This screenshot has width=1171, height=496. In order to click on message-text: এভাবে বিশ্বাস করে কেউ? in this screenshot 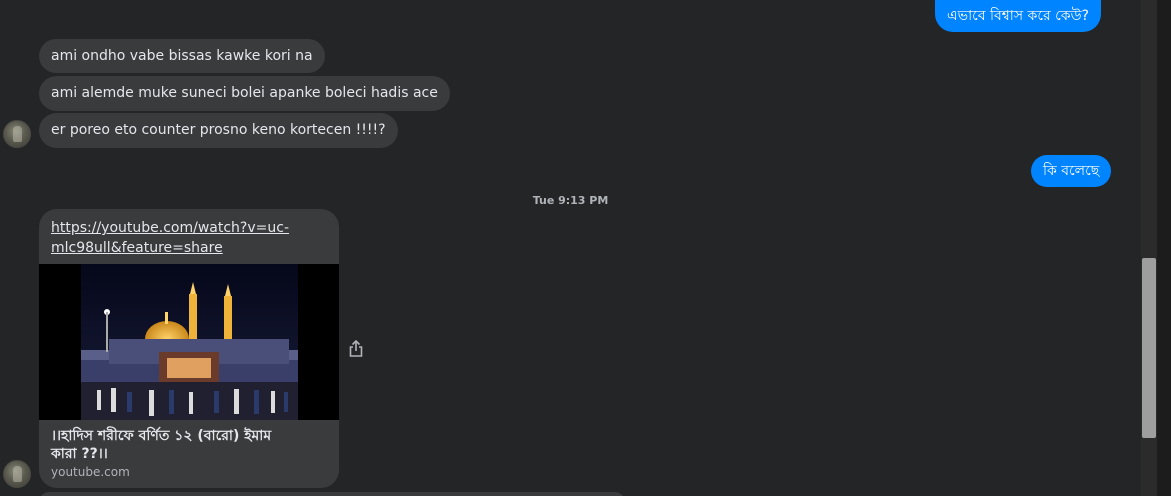, I will do `click(1018, 15)`.